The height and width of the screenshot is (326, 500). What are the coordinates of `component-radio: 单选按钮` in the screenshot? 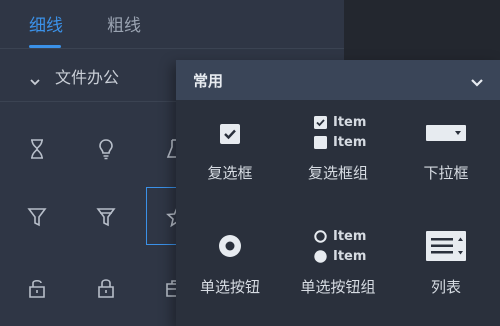 It's located at (230, 268).